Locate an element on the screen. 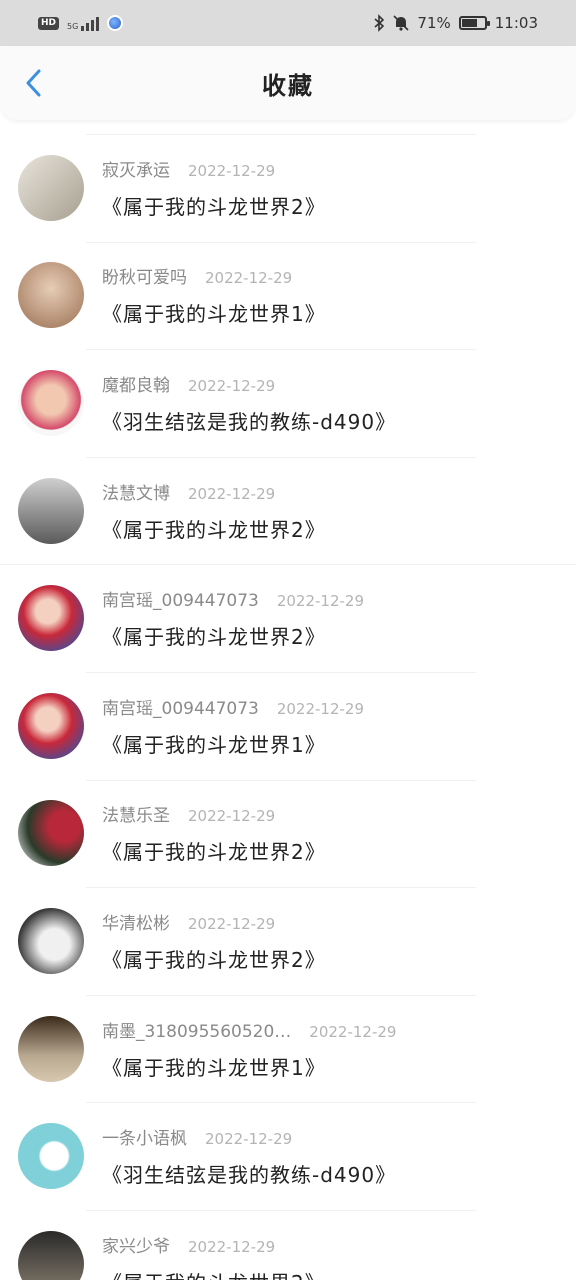  mute-icon is located at coordinates (401, 23).